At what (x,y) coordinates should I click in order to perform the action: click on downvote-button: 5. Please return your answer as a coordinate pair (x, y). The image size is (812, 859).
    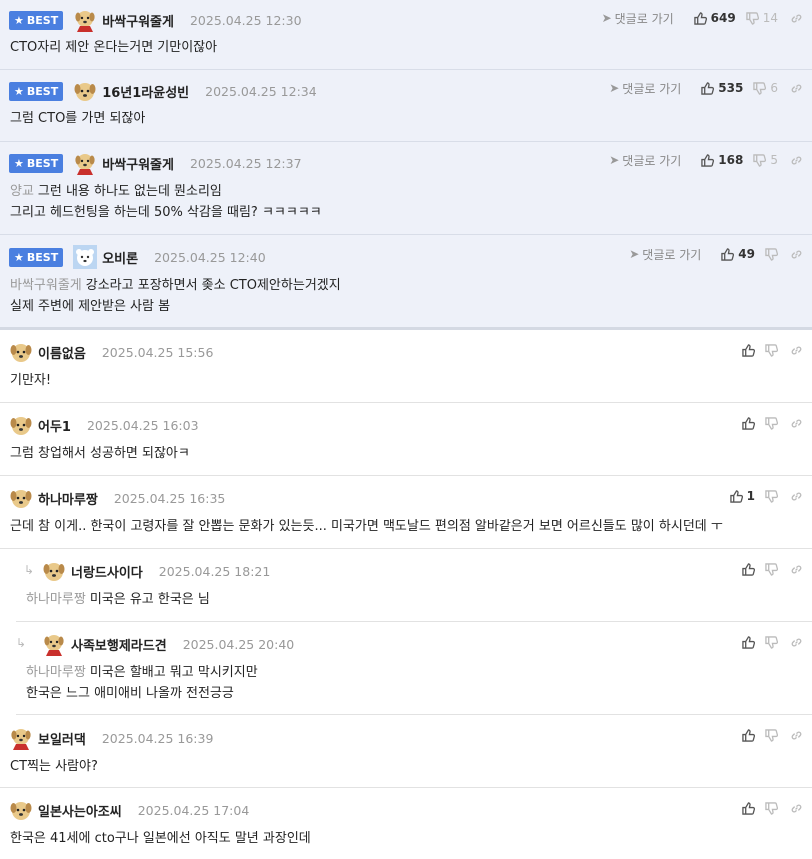
    Looking at the image, I should click on (765, 160).